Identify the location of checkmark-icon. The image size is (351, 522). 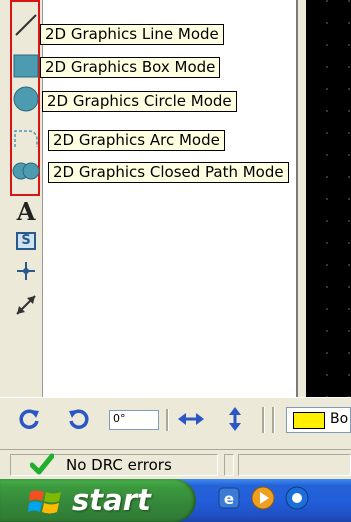
(42, 466).